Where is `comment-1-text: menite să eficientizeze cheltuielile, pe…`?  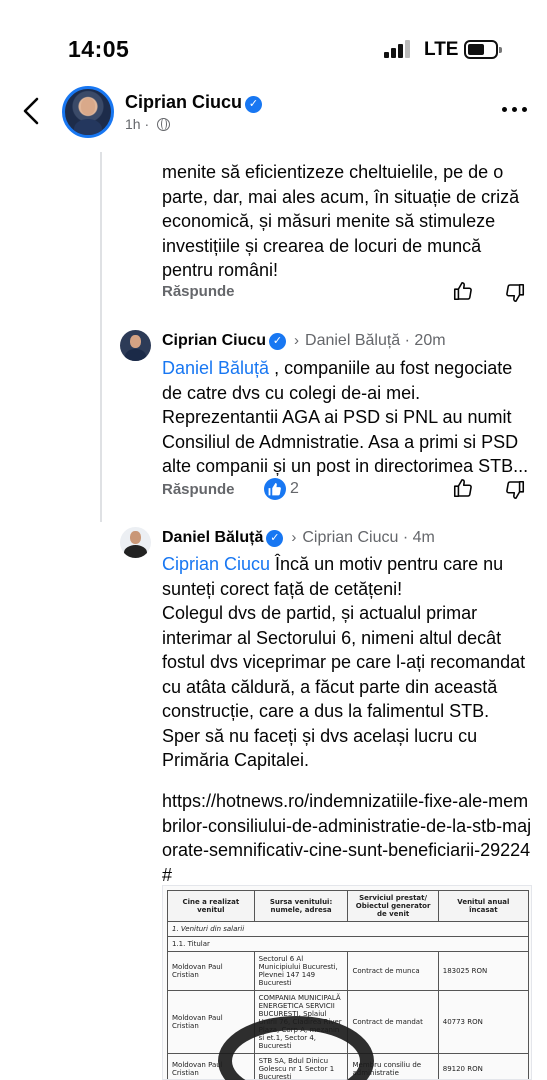 comment-1-text: menite să eficientizeze cheltuielile, pe… is located at coordinates (341, 221).